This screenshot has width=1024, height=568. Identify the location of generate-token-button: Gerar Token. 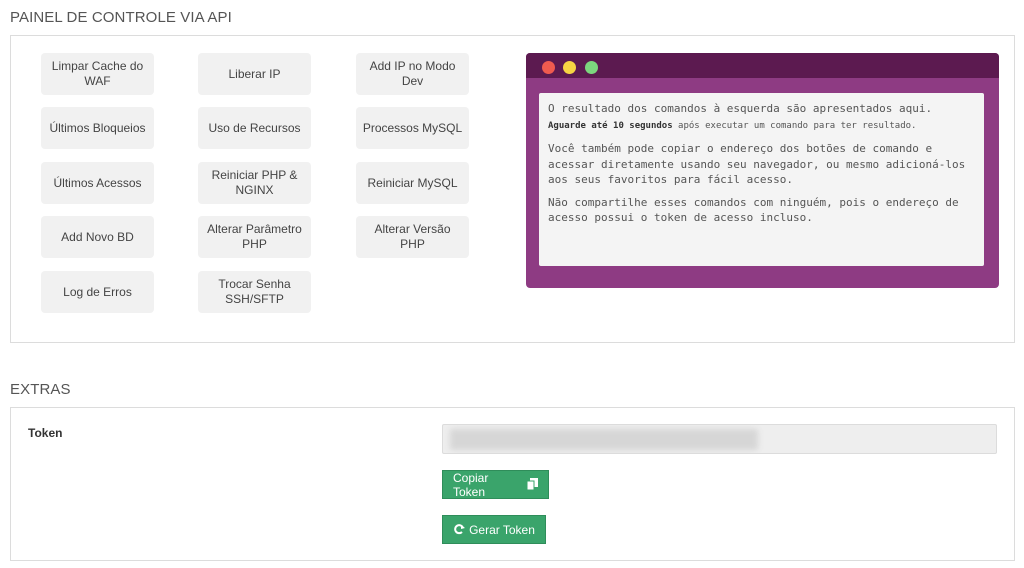
(494, 529).